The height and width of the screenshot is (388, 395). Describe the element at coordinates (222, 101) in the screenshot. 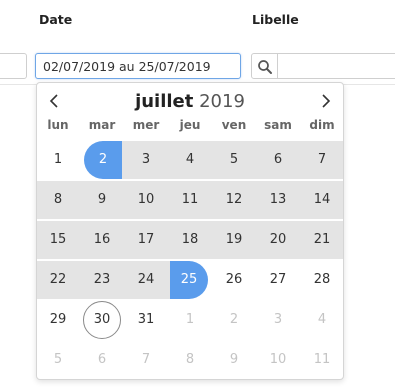

I see `year: 2019` at that location.